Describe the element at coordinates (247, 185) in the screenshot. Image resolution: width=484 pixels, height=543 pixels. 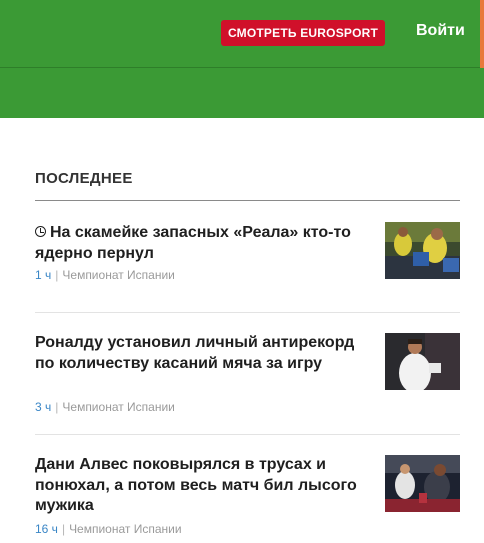
I see `section-title: ПОСЛЕДНЕЕ` at that location.